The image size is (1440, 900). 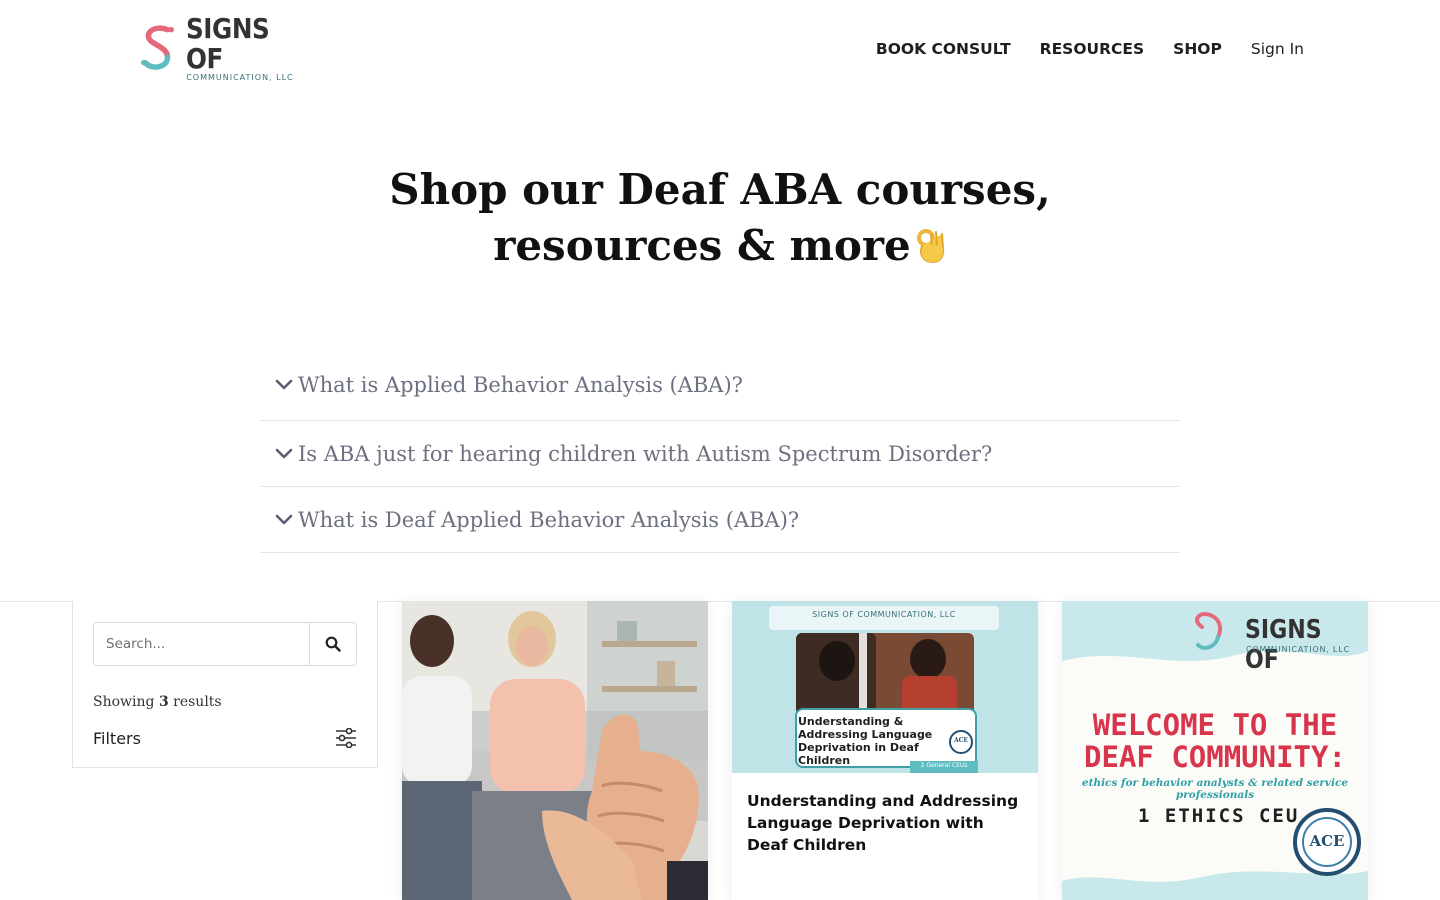 I want to click on logo-hands-icon, so click(x=157, y=47).